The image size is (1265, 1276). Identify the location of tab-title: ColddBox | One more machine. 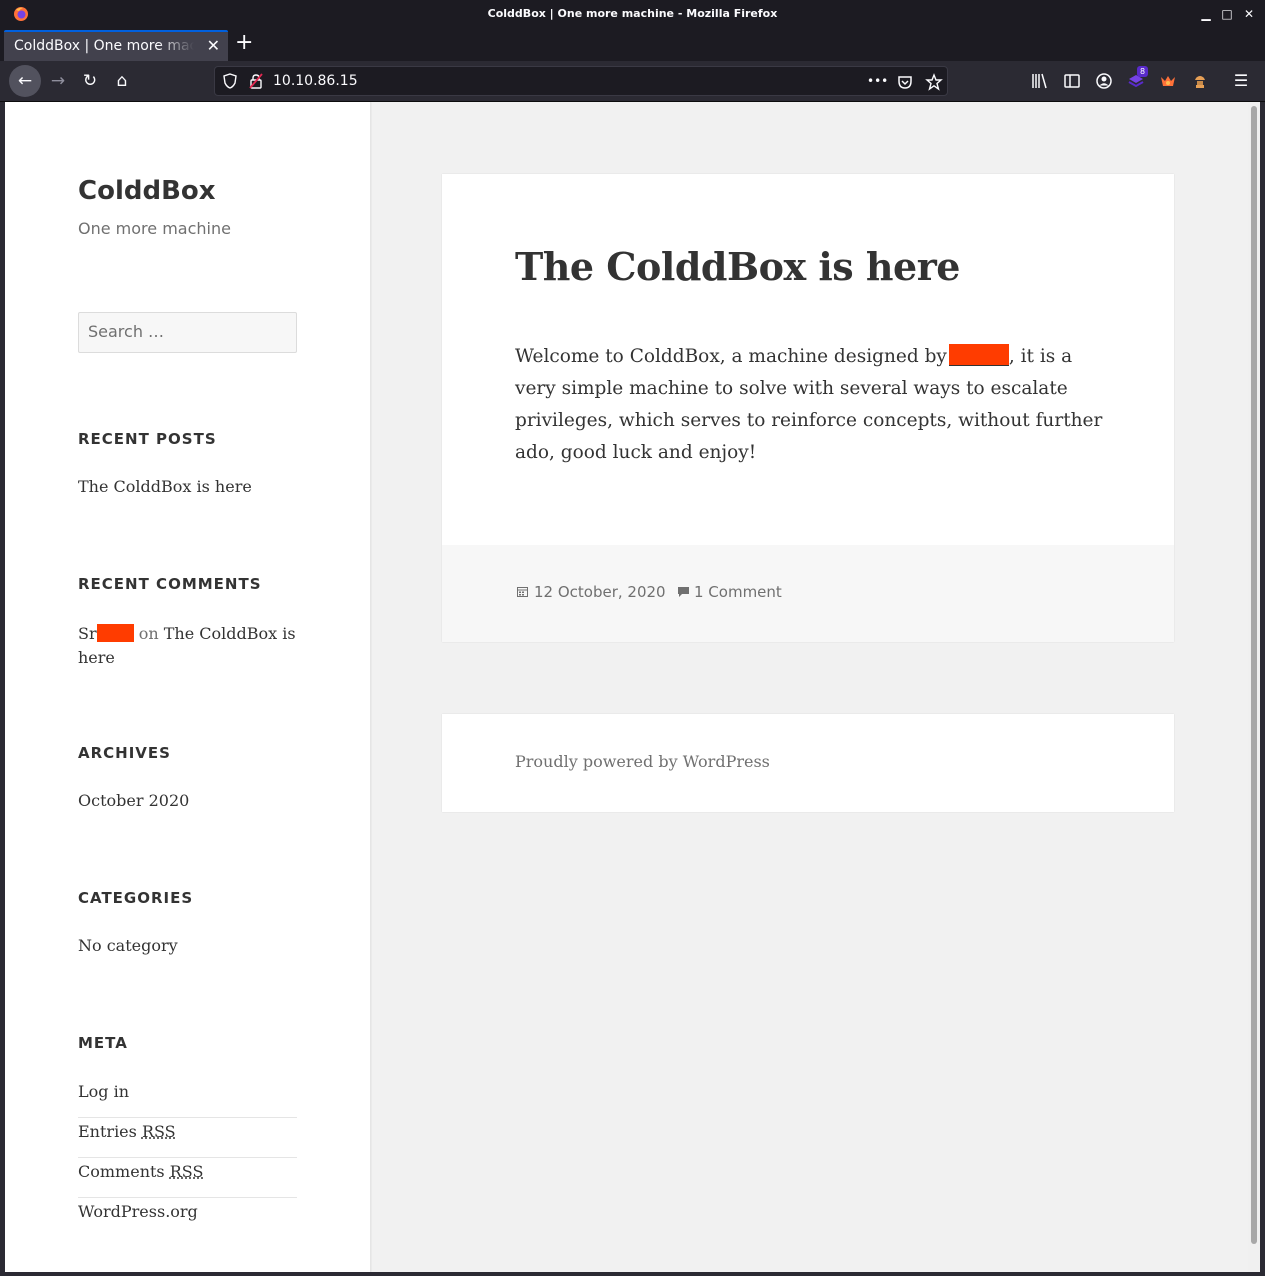
(104, 46).